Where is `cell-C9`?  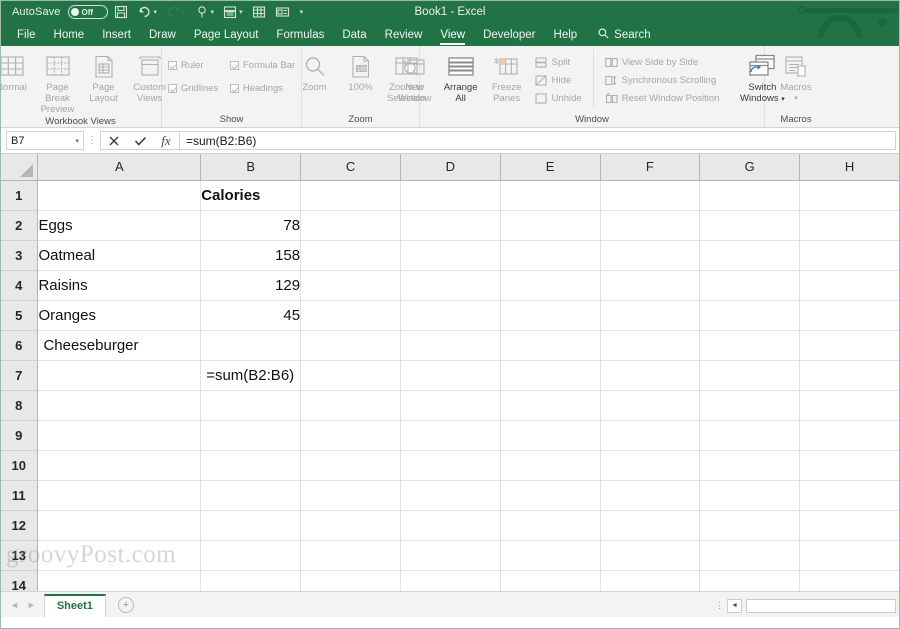
cell-C9 is located at coordinates (350, 435).